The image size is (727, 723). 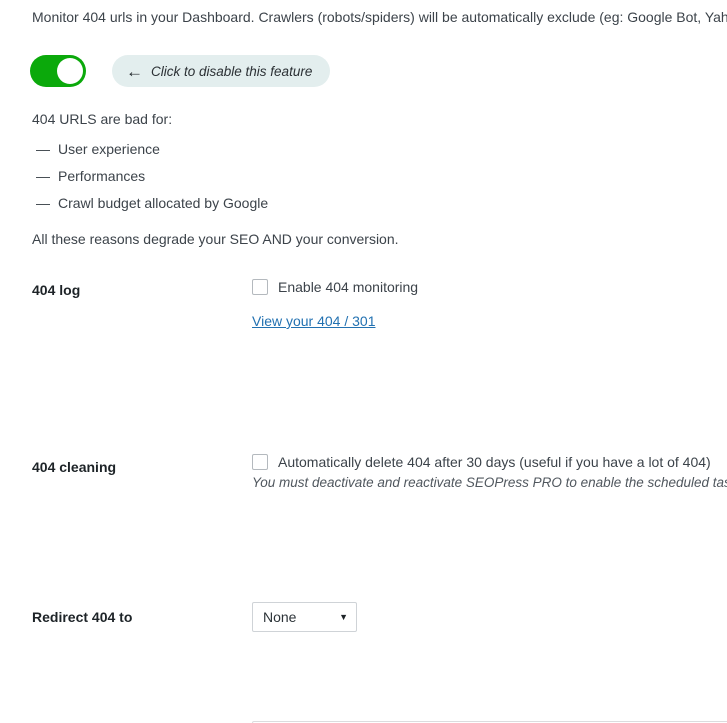 What do you see at coordinates (56, 290) in the screenshot?
I see `row-label-404-log: 404 log` at bounding box center [56, 290].